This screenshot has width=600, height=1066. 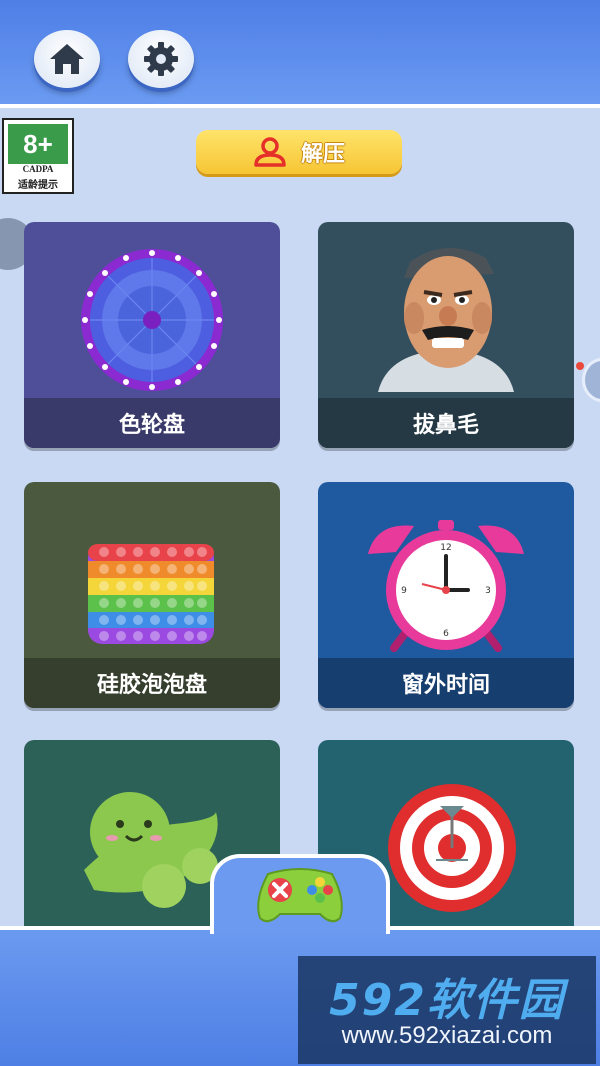 What do you see at coordinates (591, 380) in the screenshot?
I see `side-drawer-handle-right` at bounding box center [591, 380].